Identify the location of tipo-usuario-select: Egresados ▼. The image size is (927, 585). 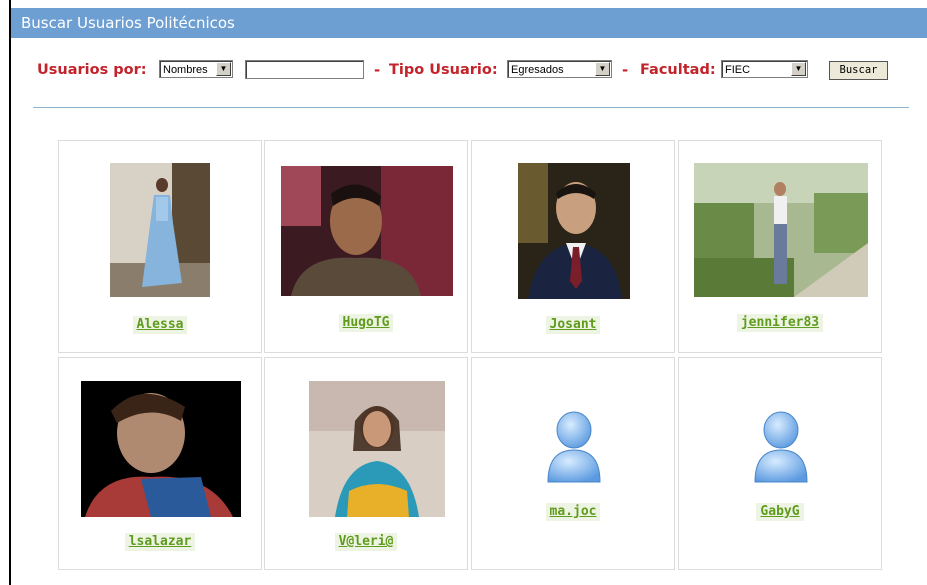
(559, 69).